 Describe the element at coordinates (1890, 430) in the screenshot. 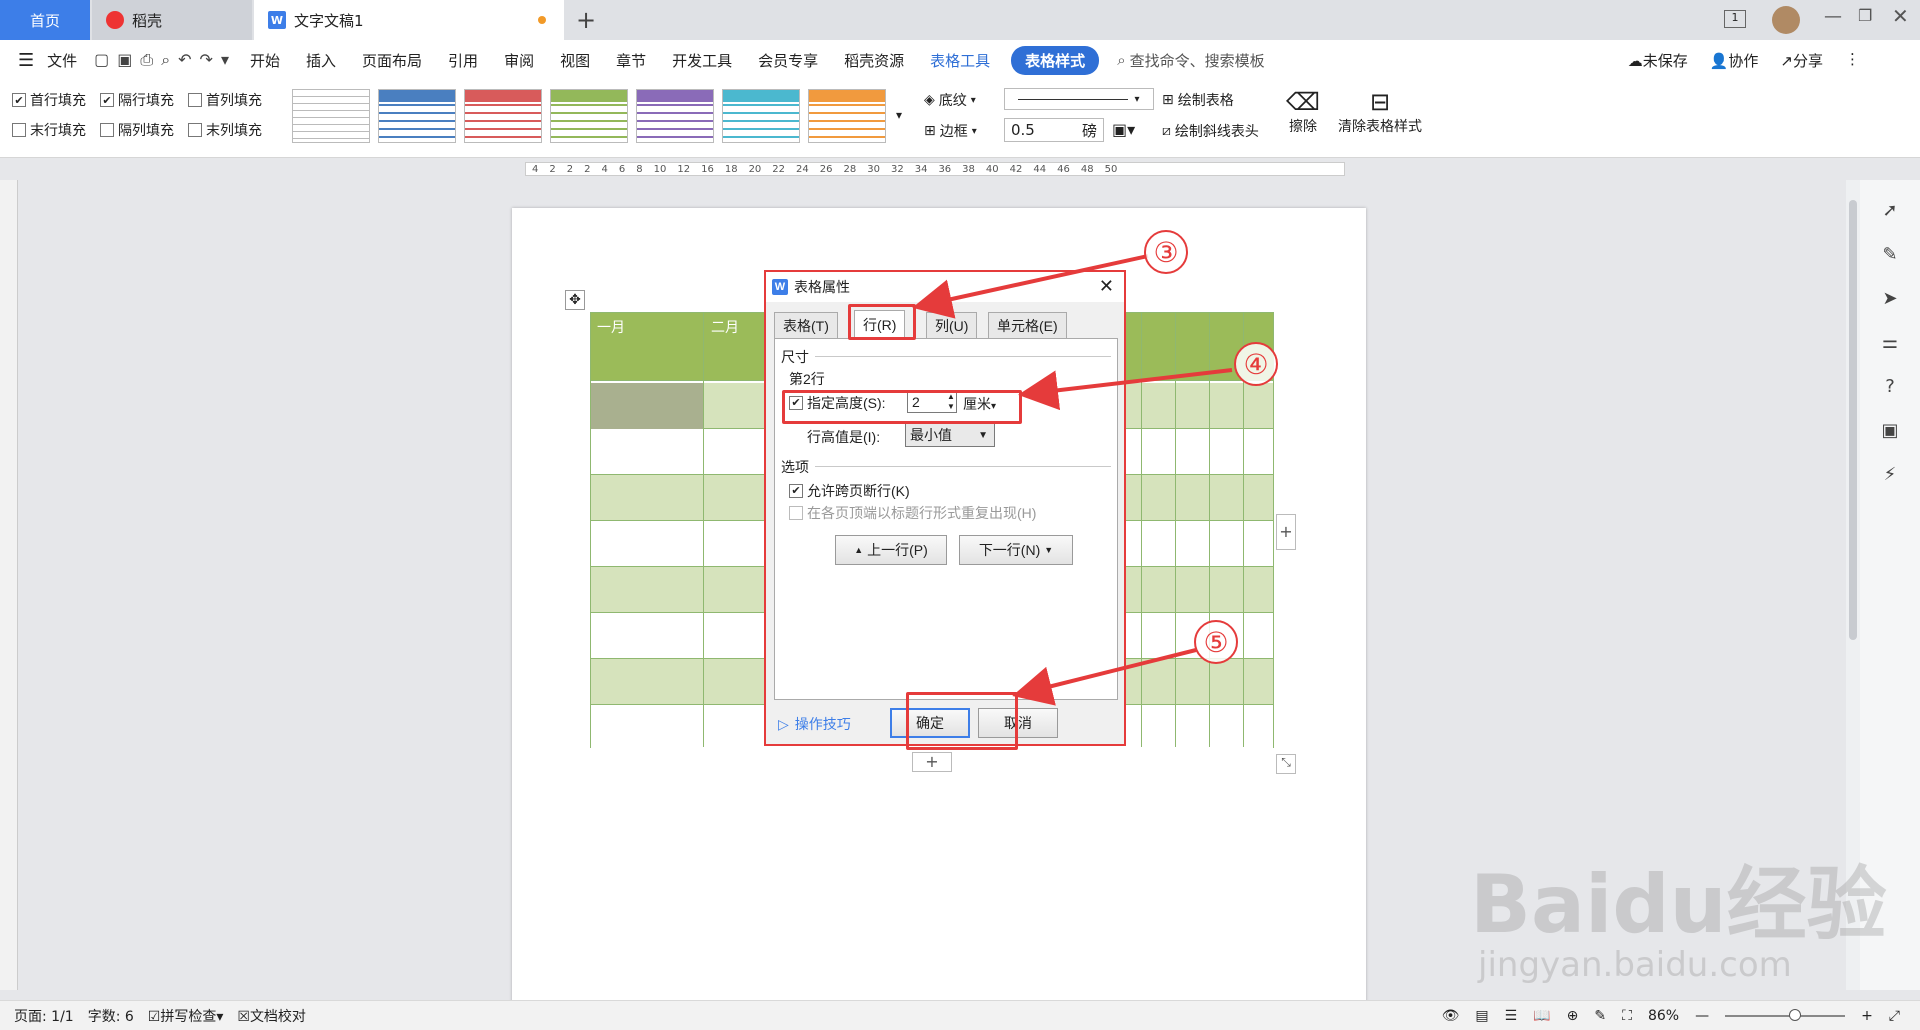

I see `image-edit-icon: ▣` at that location.